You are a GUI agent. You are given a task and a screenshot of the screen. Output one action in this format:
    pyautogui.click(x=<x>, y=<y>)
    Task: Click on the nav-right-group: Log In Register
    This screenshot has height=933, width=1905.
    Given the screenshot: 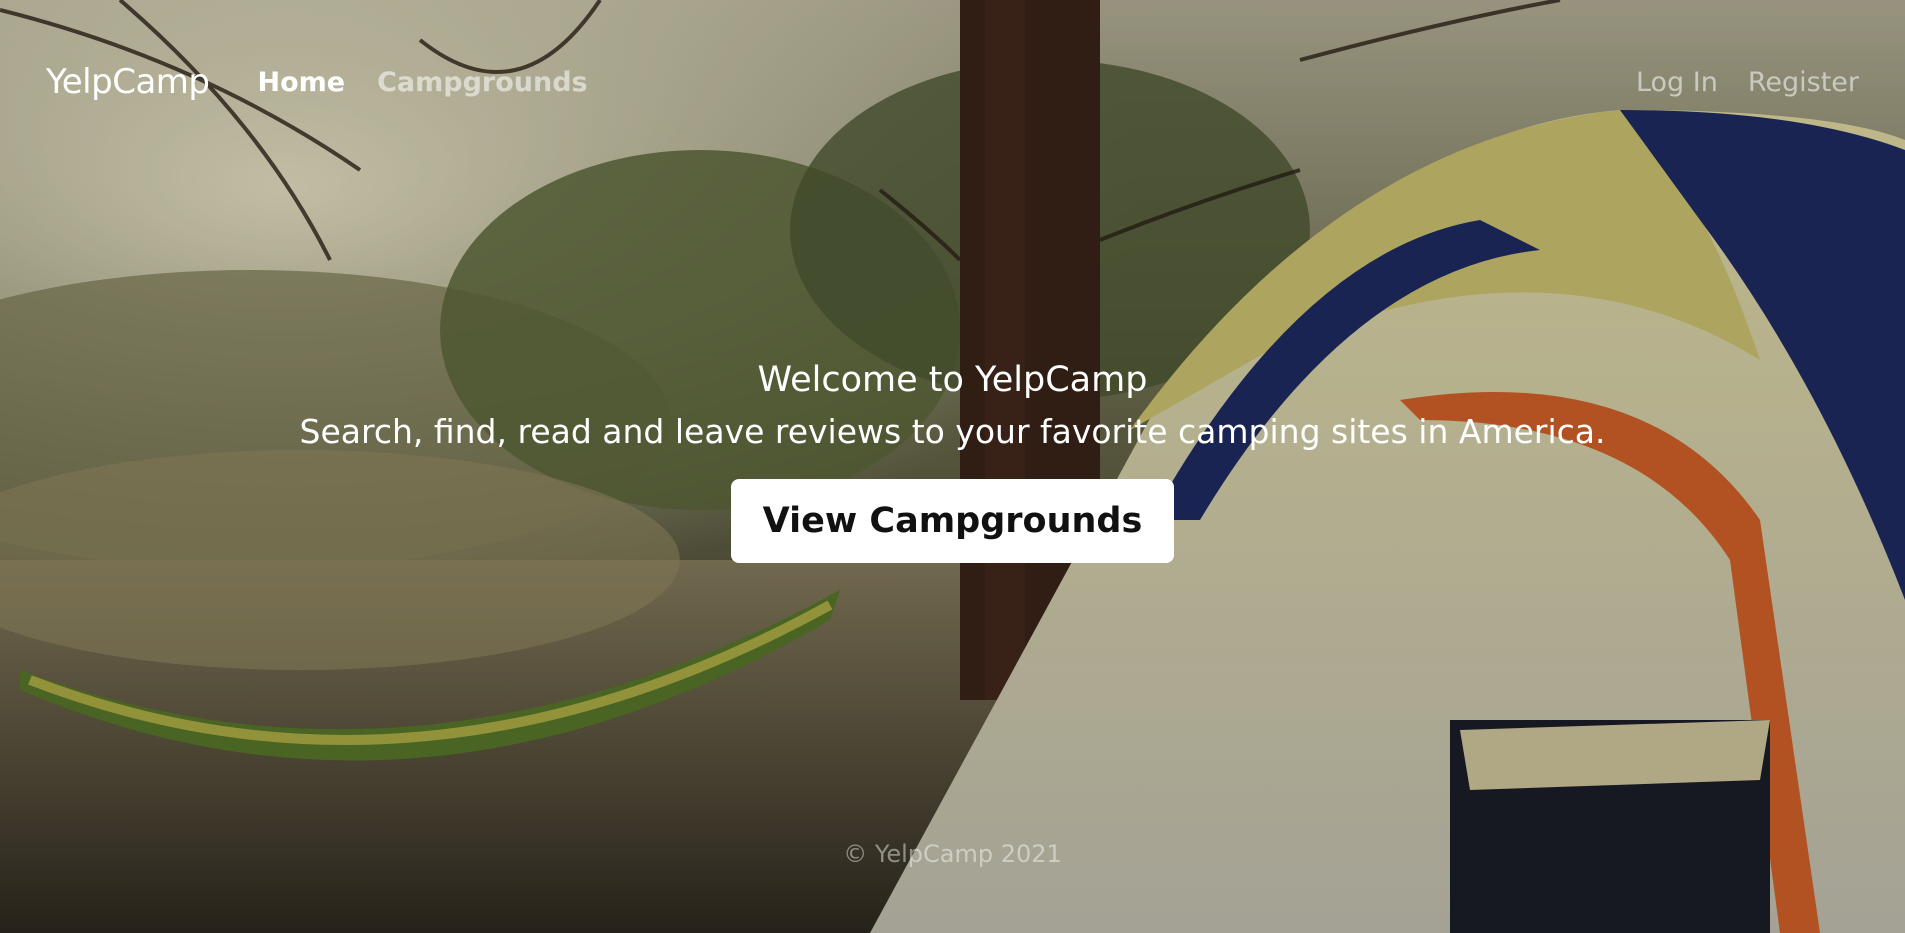 What is the action you would take?
    pyautogui.click(x=1732, y=82)
    